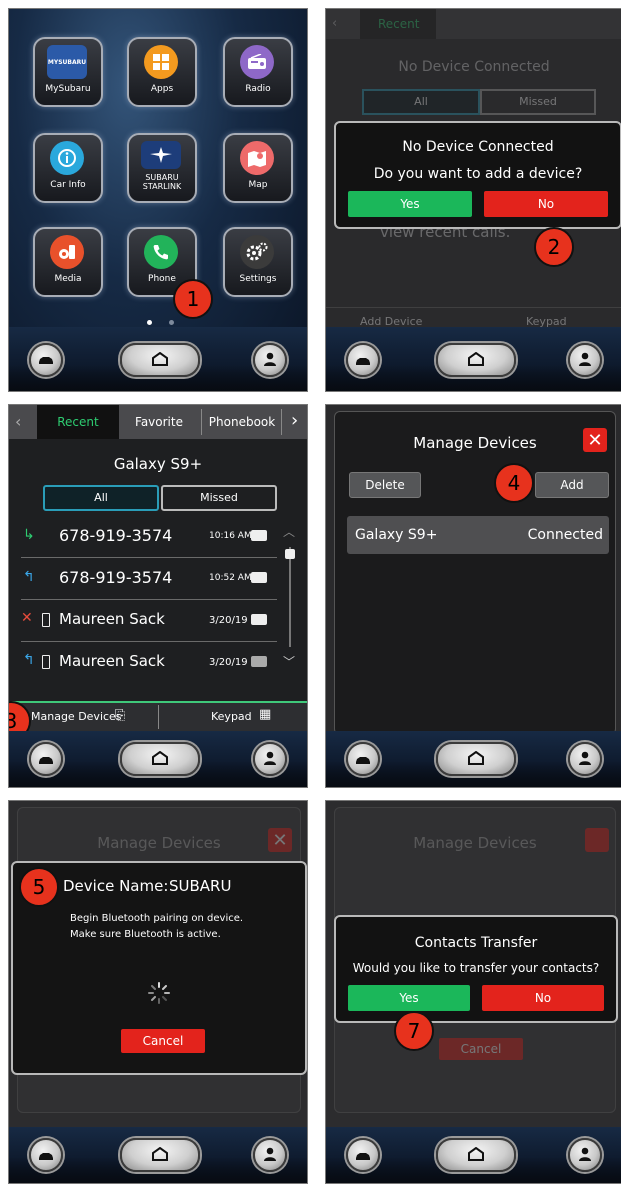  What do you see at coordinates (161, 252) in the screenshot?
I see `phone-icon` at bounding box center [161, 252].